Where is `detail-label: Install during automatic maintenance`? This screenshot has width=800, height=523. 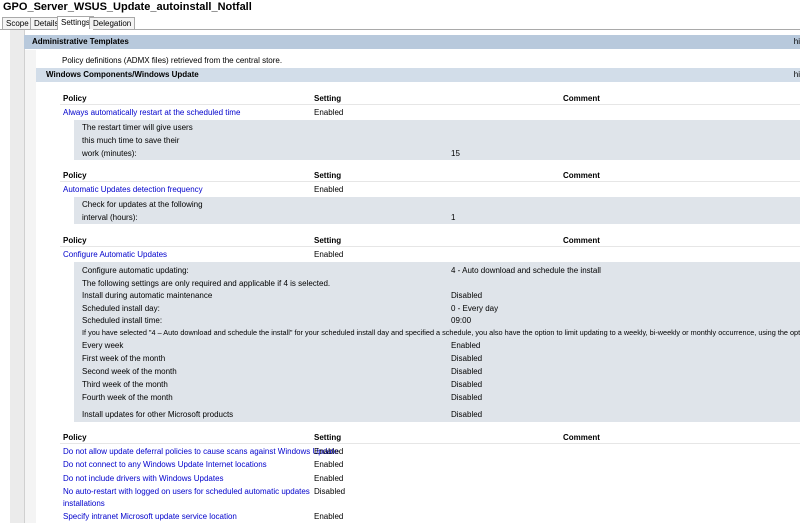
detail-label: Install during automatic maintenance is located at coordinates (147, 295).